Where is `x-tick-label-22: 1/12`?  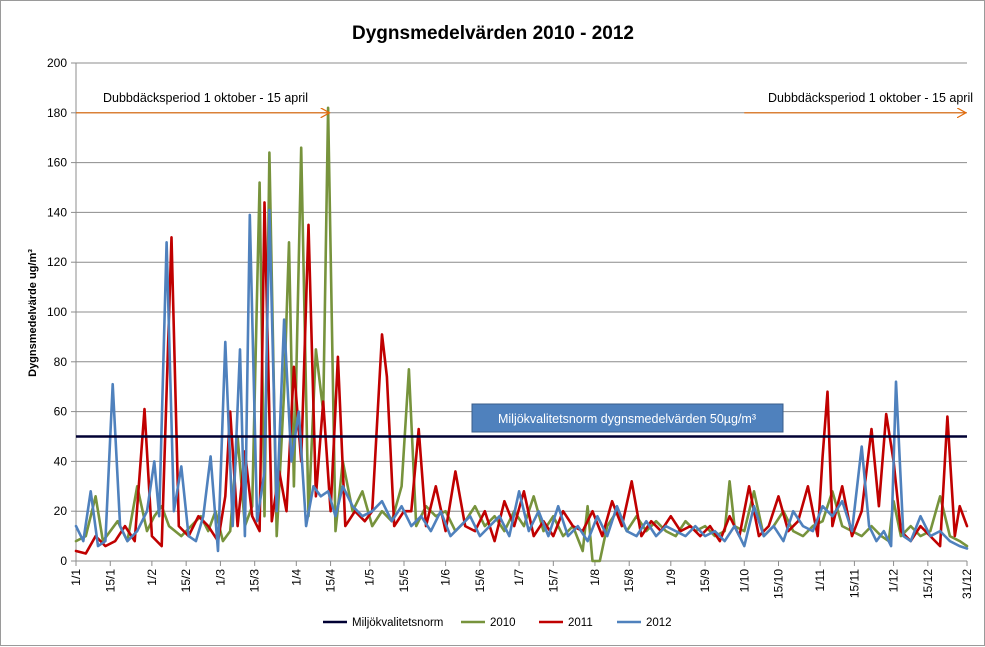 x-tick-label-22: 1/12 is located at coordinates (894, 581).